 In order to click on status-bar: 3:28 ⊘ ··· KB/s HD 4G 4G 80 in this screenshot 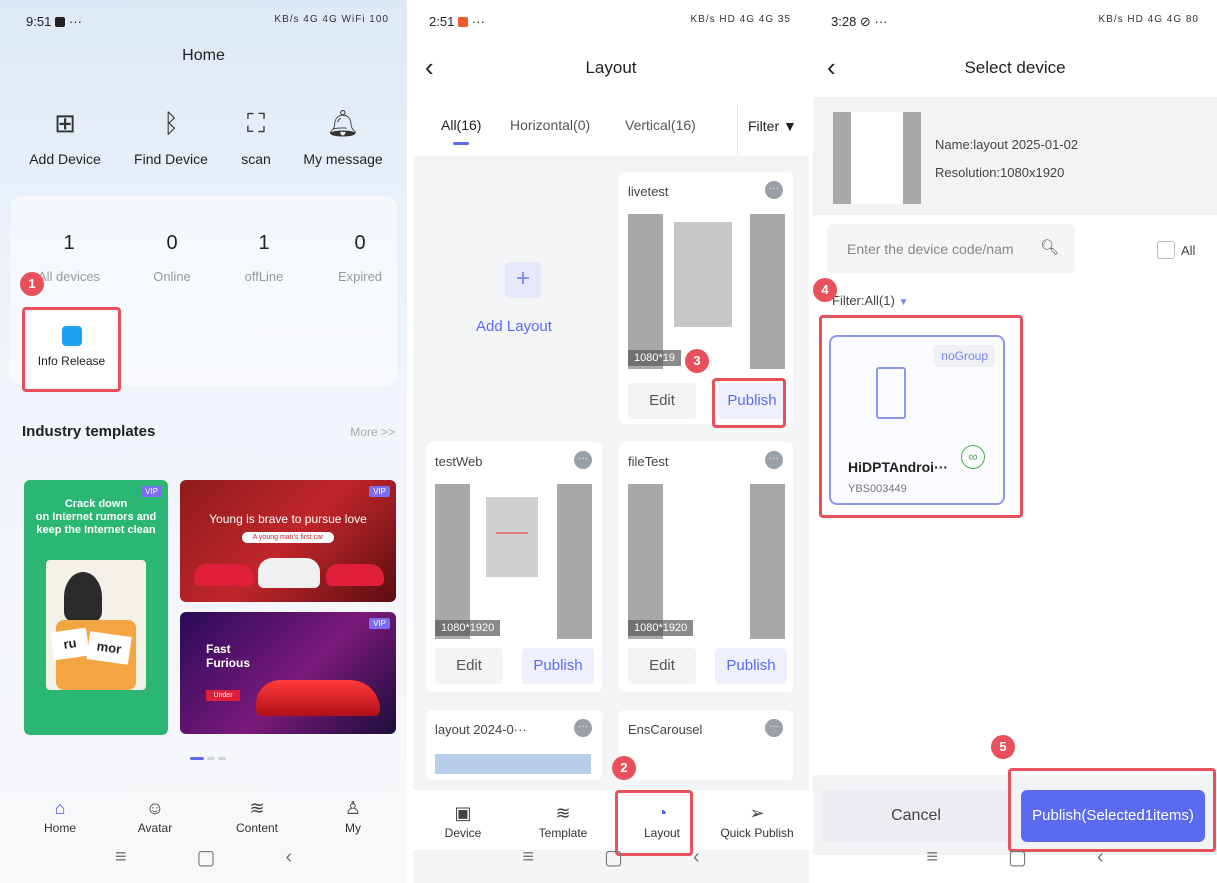, I will do `click(1015, 22)`.